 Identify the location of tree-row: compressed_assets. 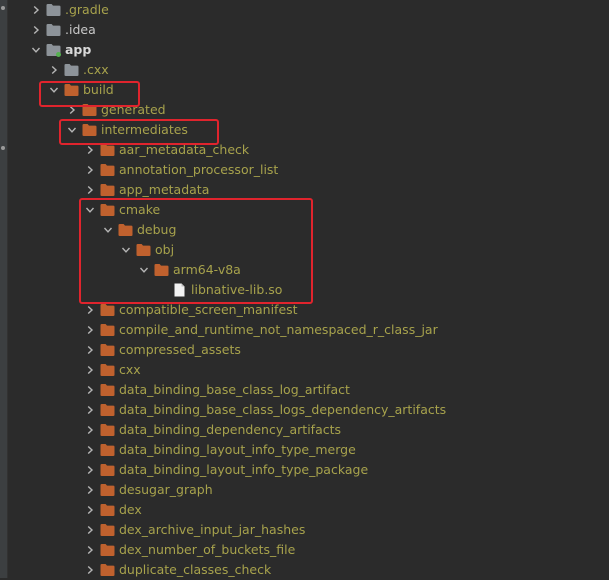
(308, 350).